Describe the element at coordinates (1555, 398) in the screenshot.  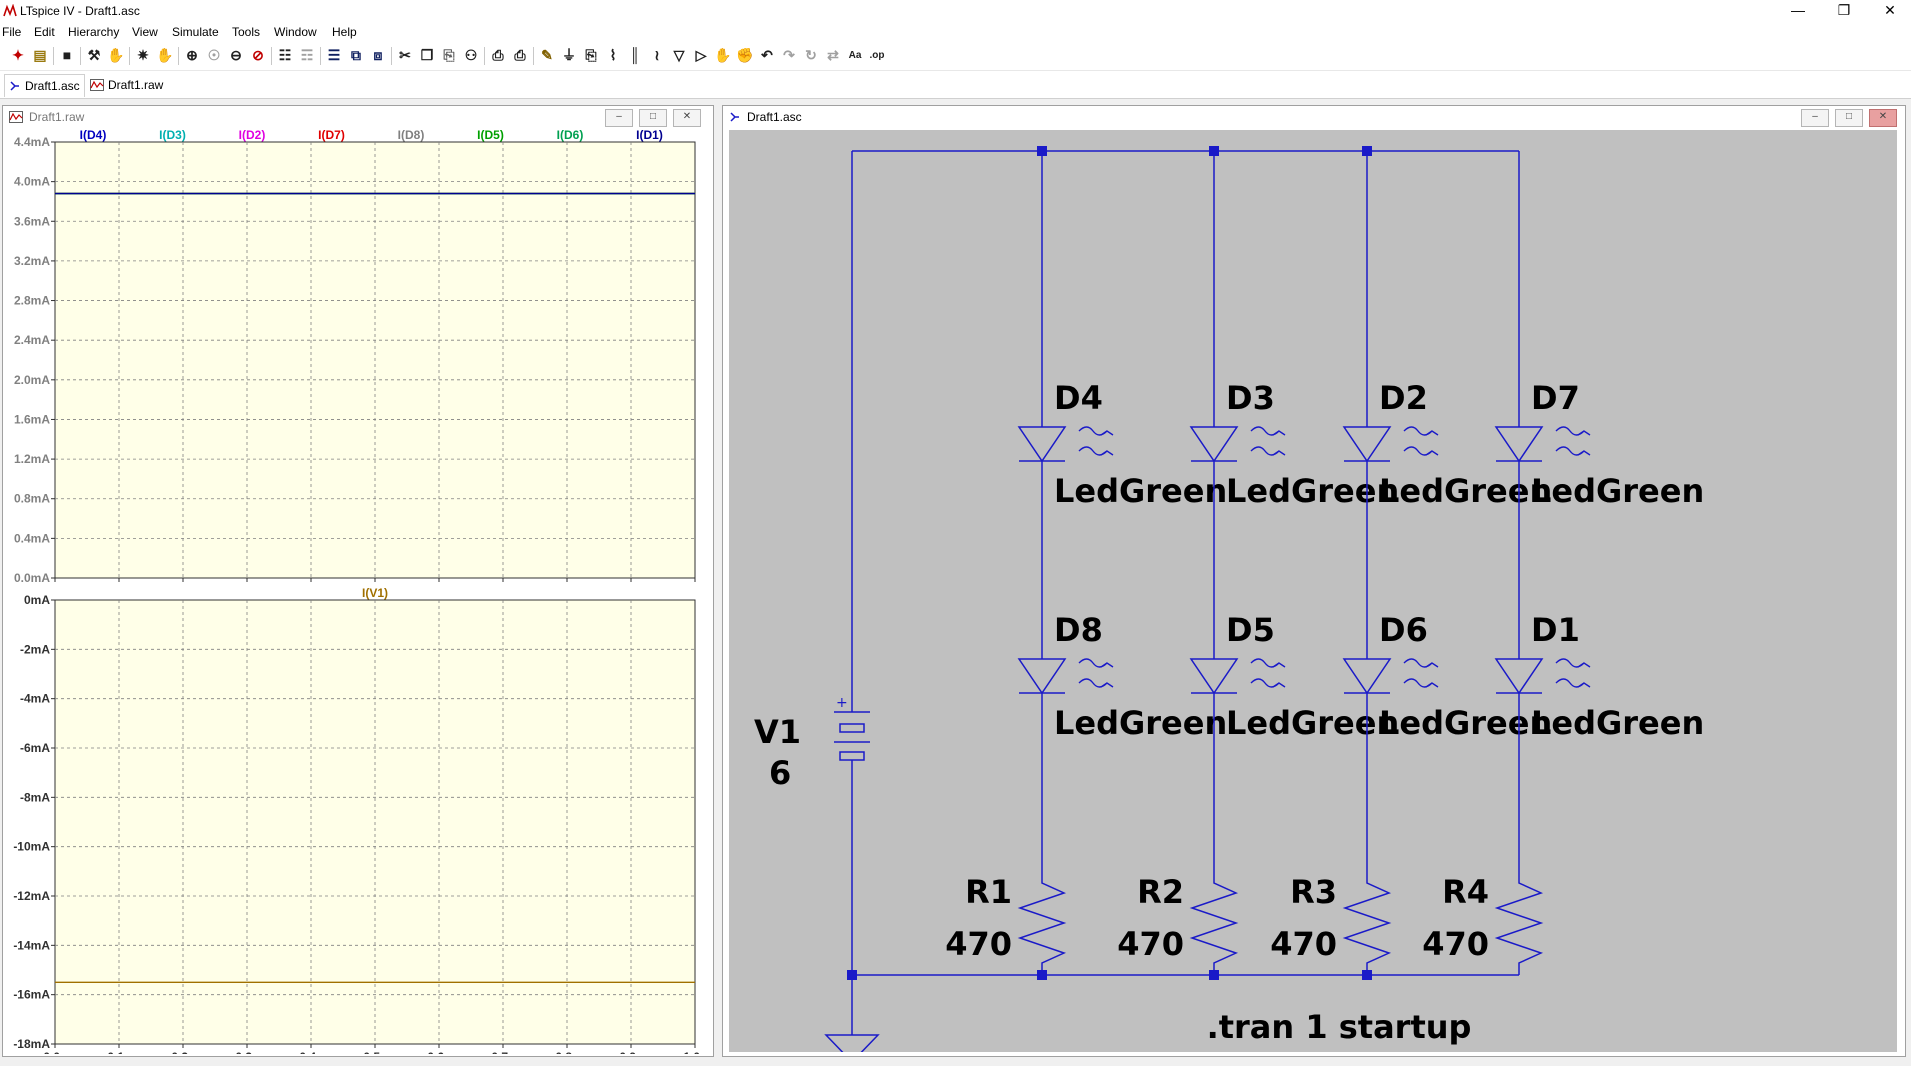
I see `led-ref-label: D7` at that location.